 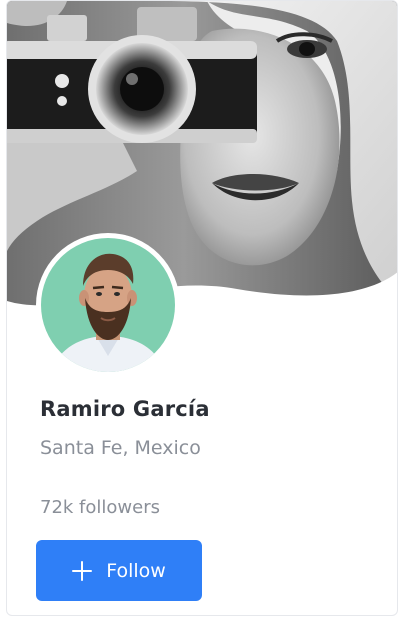 I want to click on follow-button: Follow, so click(x=119, y=570).